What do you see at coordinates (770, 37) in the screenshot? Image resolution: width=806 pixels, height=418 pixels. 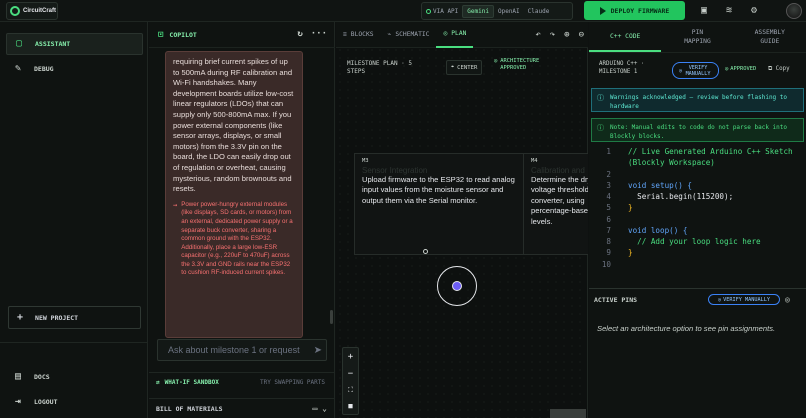 I see `tab-assembly-guide: ASSEMBLY GUIDE` at bounding box center [770, 37].